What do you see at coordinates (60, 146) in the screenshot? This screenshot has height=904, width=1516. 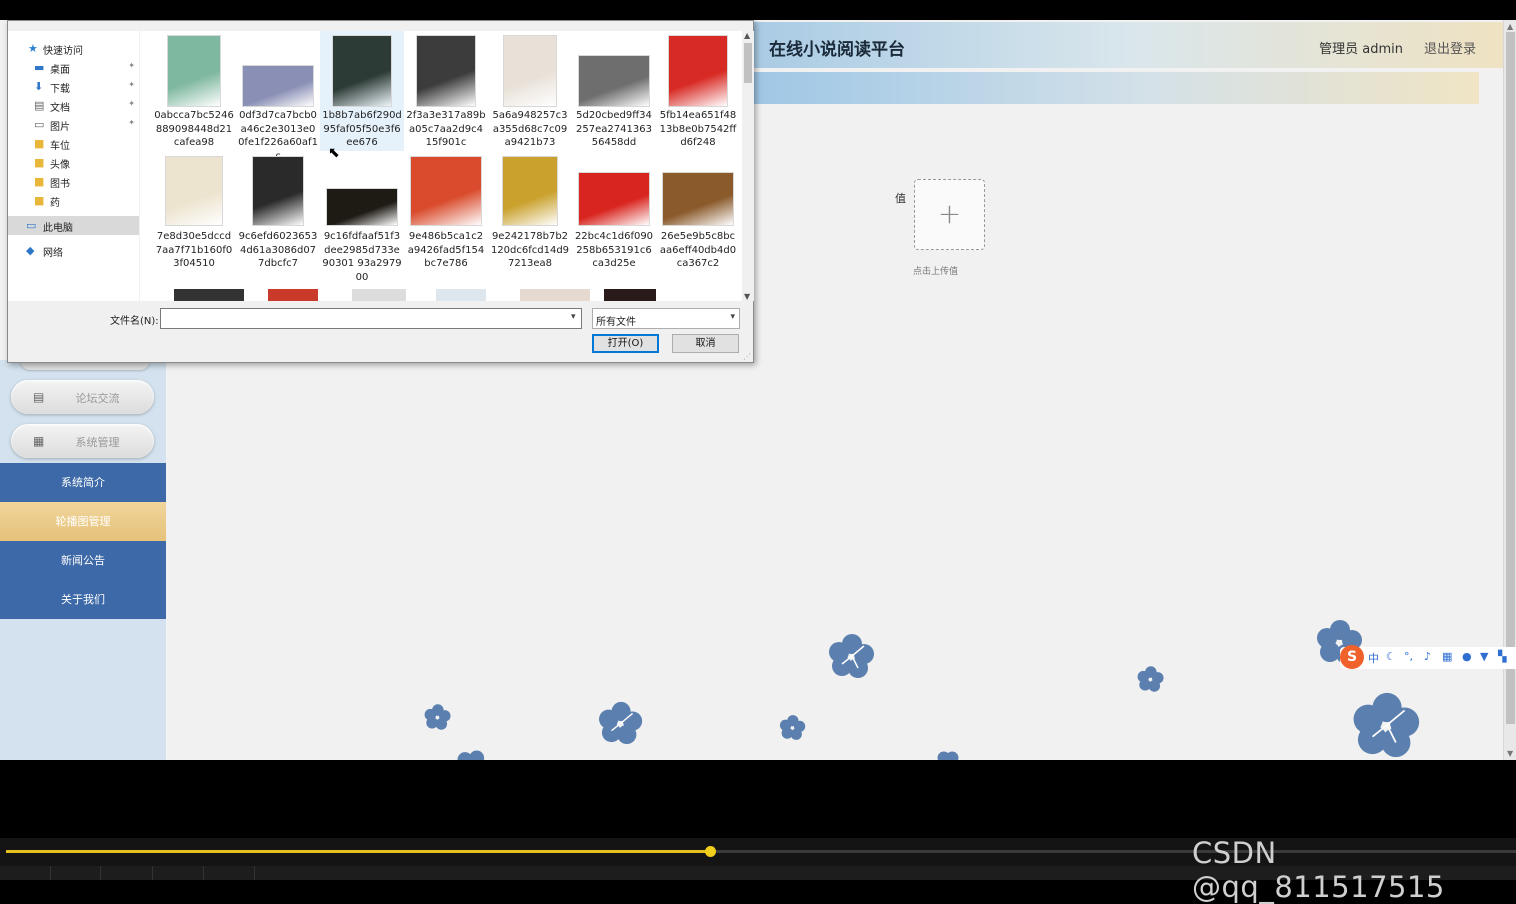 I see `nav-label: 车位` at bounding box center [60, 146].